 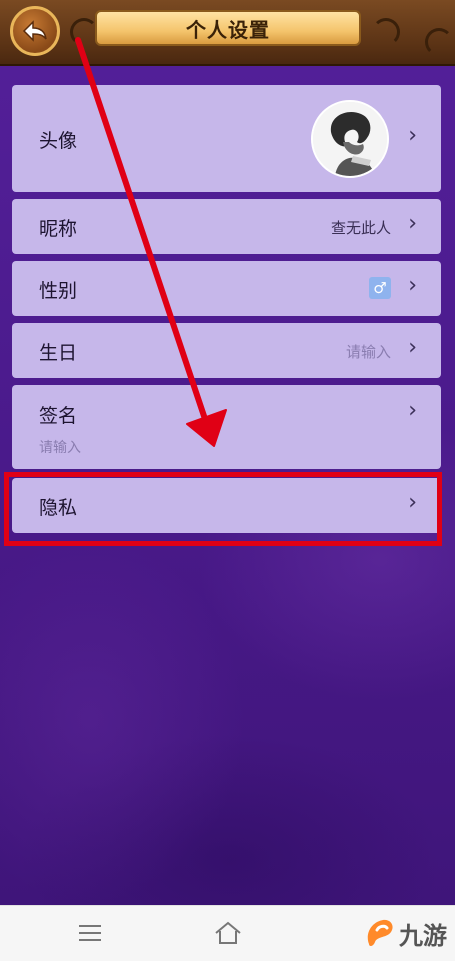 I want to click on signature-value: 请输入, so click(x=60, y=448).